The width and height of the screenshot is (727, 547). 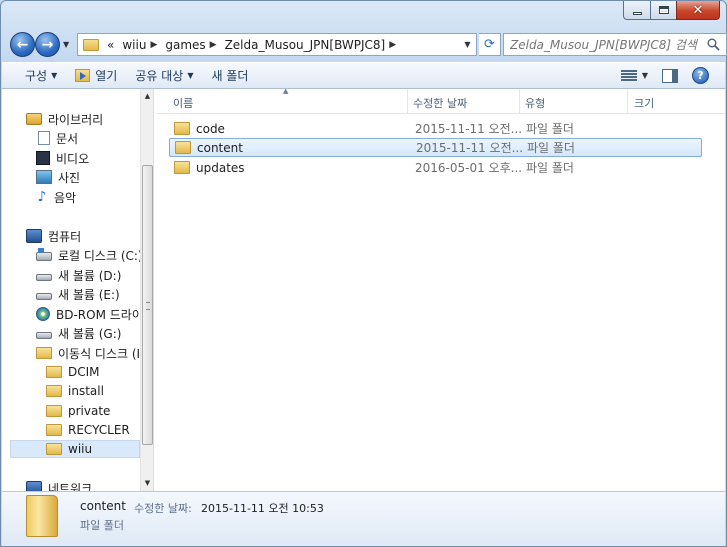 What do you see at coordinates (467, 44) in the screenshot?
I see `address-dropdown: ▼` at bounding box center [467, 44].